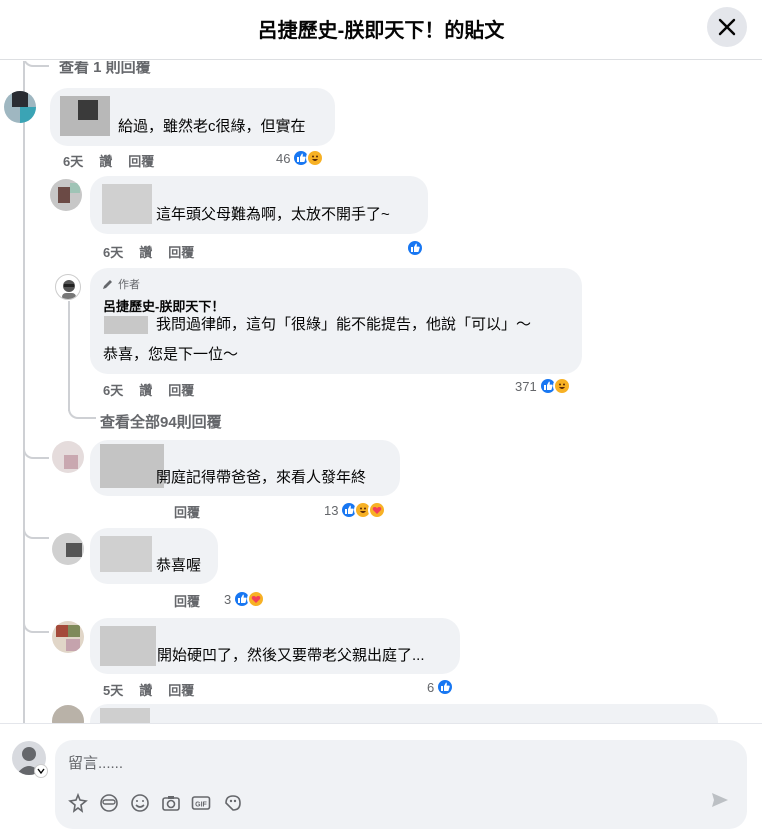 This screenshot has height=840, width=762. What do you see at coordinates (105, 69) in the screenshot?
I see `view-replies-link: 查看 1 則回覆` at bounding box center [105, 69].